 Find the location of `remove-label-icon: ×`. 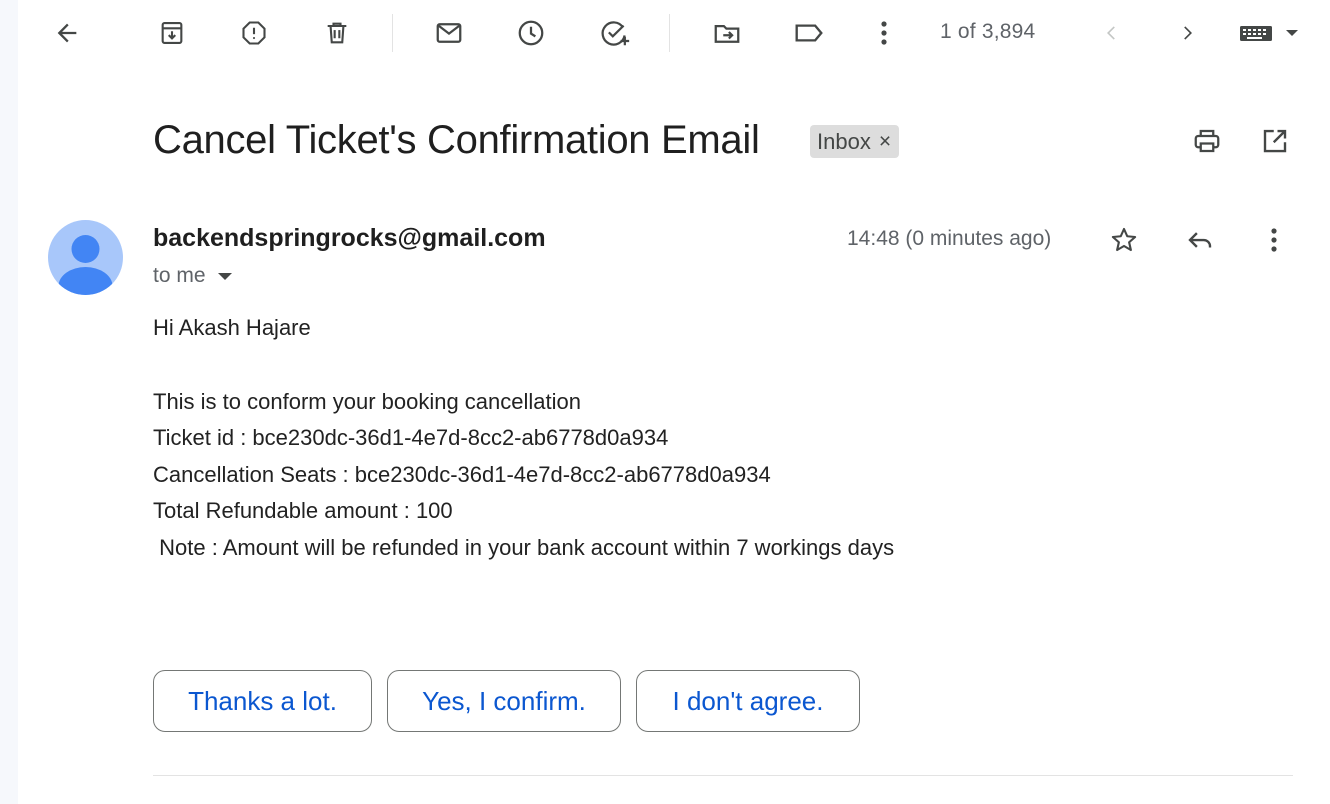

remove-label-icon: × is located at coordinates (885, 142).